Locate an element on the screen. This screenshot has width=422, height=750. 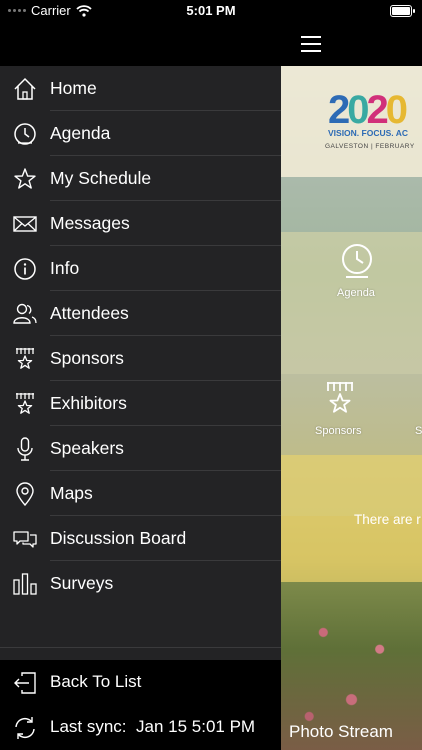
last-sync-text: Last sync: Jan 15 5:01 PM is located at coordinates (152, 727).